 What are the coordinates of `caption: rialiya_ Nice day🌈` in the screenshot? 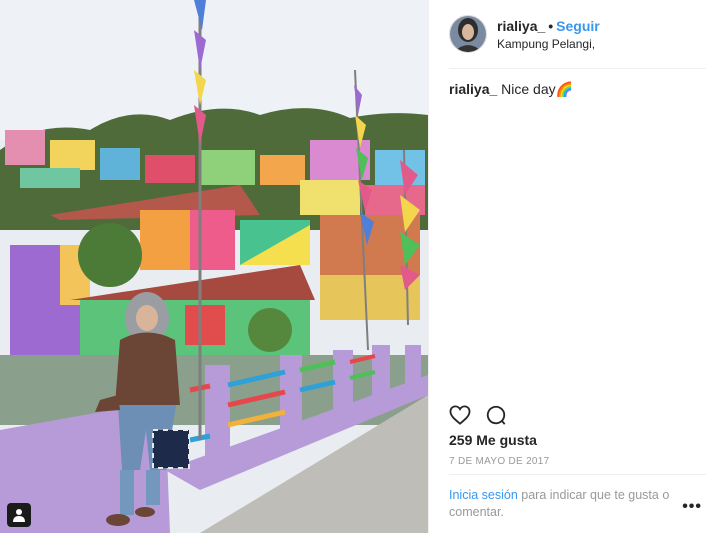 It's located at (511, 89).